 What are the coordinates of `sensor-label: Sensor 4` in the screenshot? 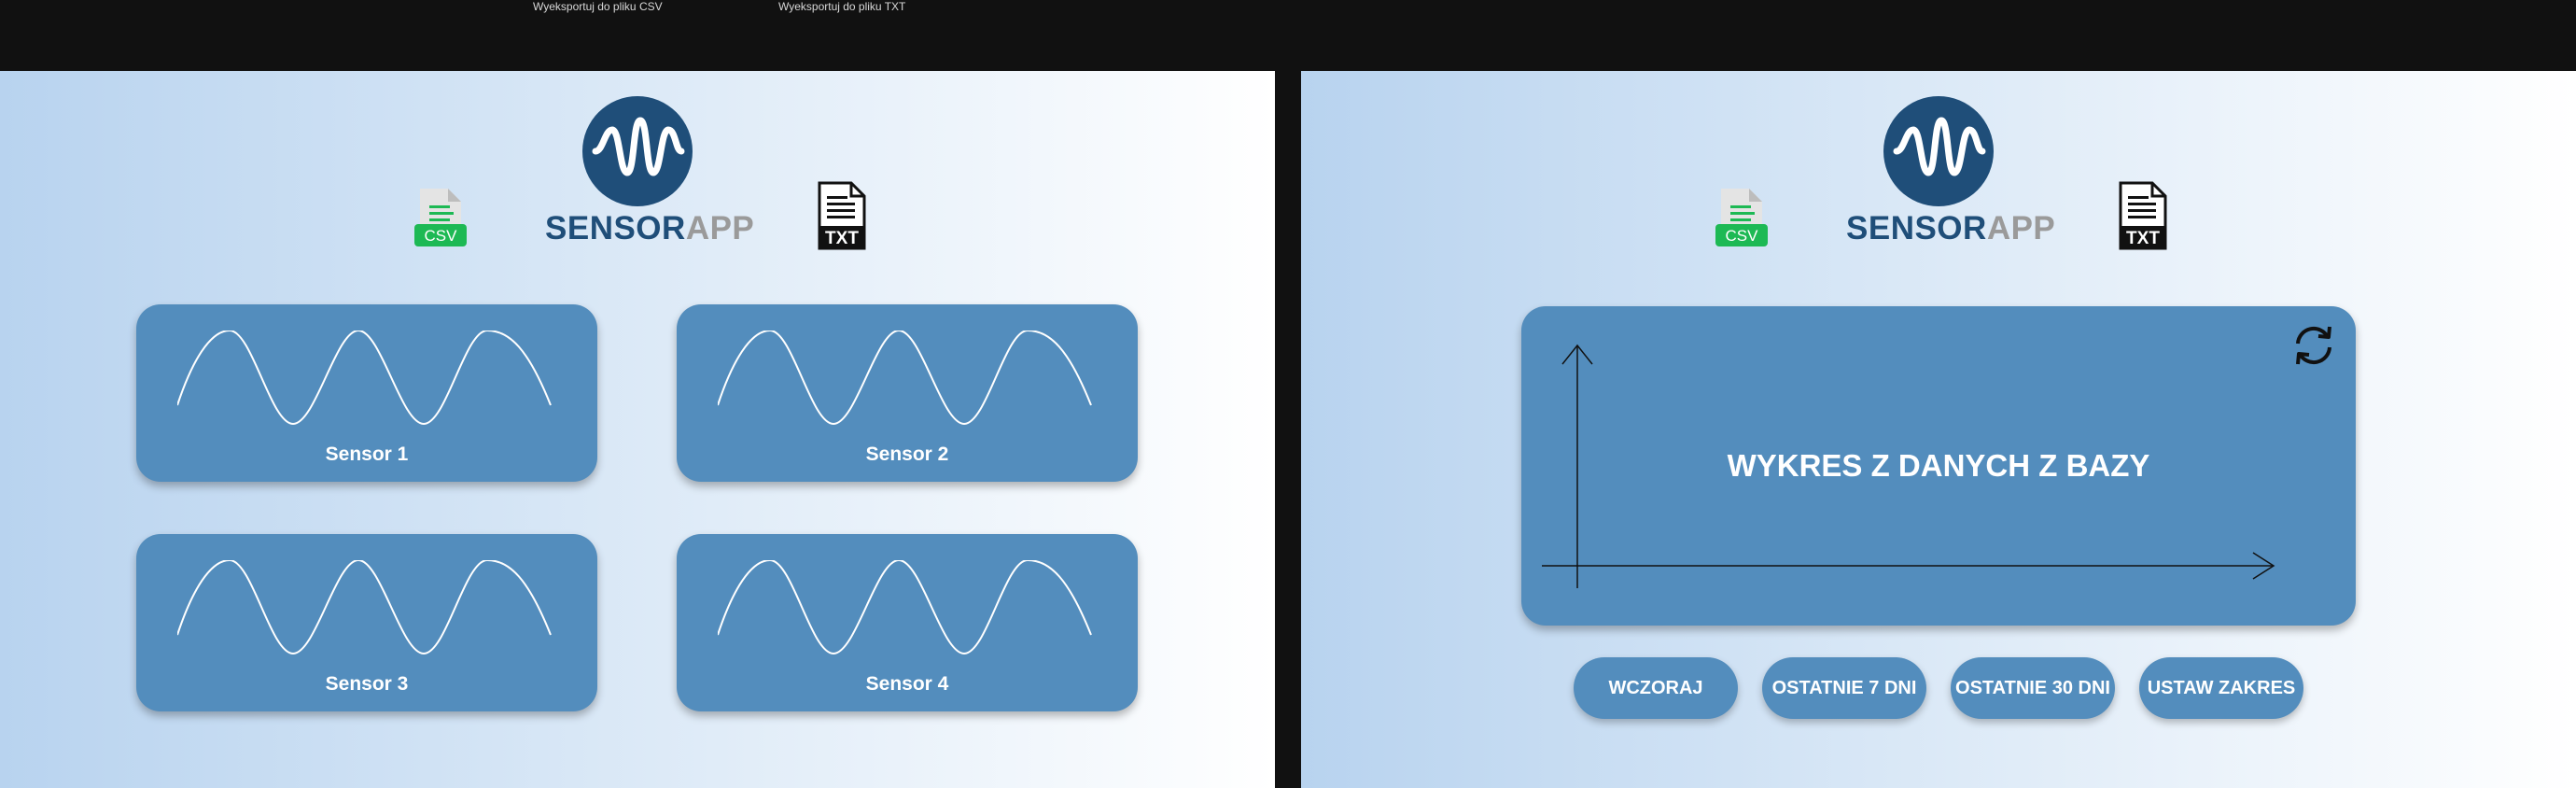 It's located at (907, 684).